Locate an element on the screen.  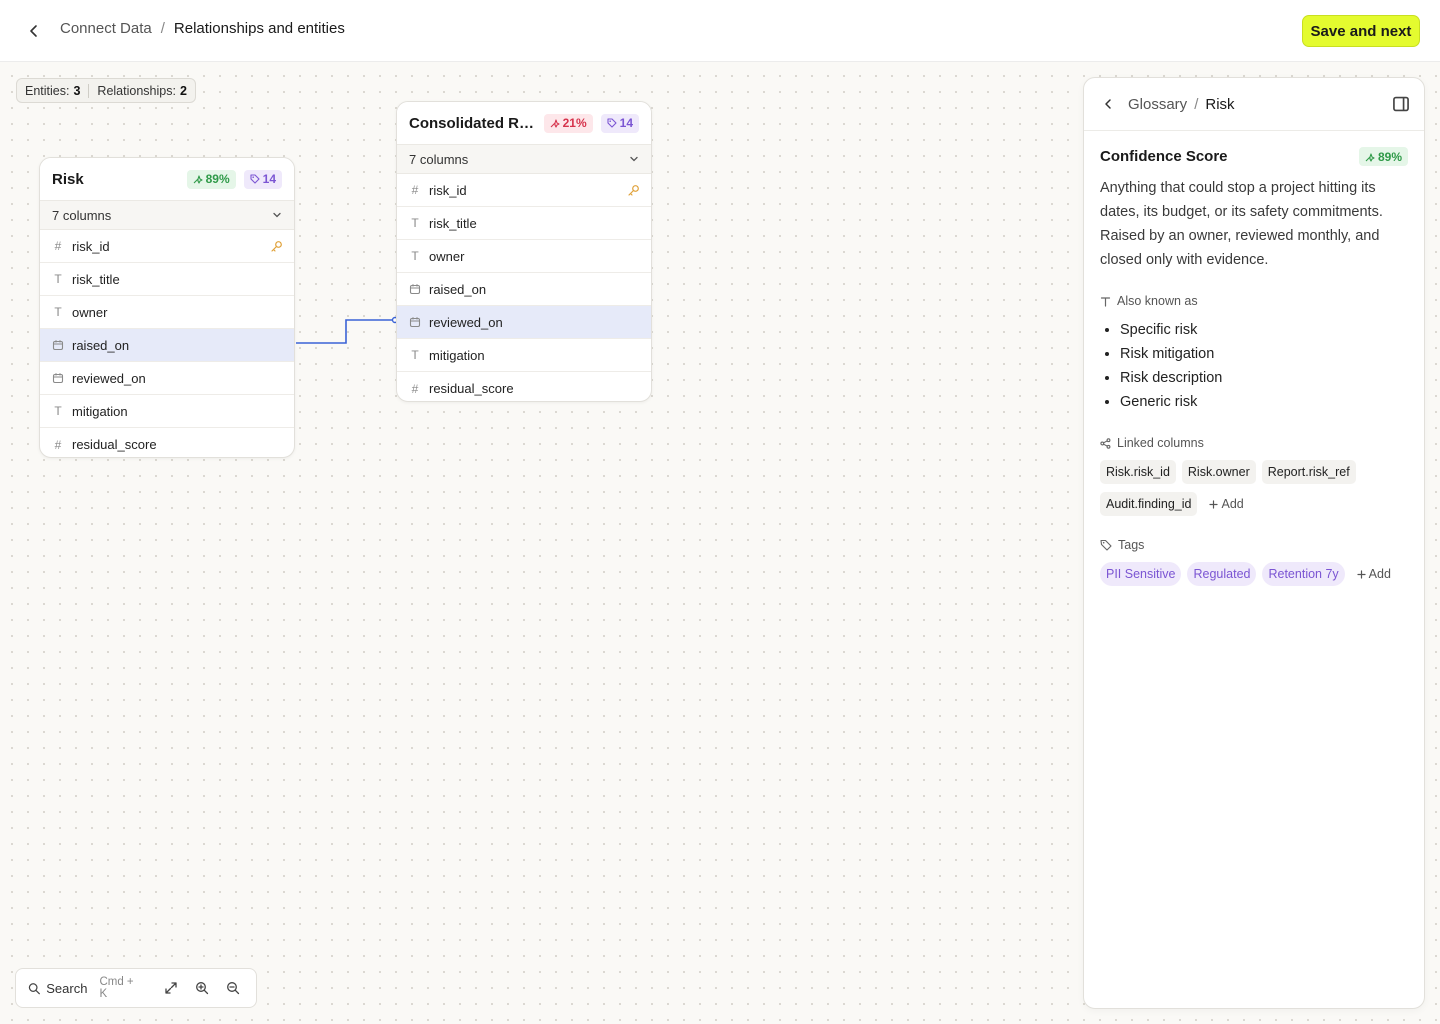
linked-column-chip: Report.risk_ref is located at coordinates (1308, 472).